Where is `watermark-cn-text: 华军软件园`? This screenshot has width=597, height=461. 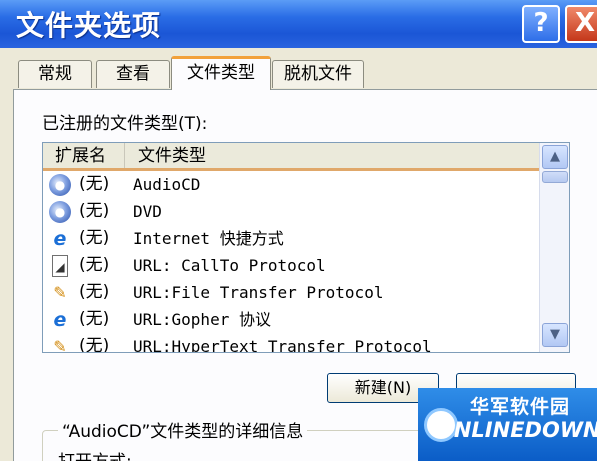
watermark-cn-text: 华军软件园 is located at coordinates (520, 407).